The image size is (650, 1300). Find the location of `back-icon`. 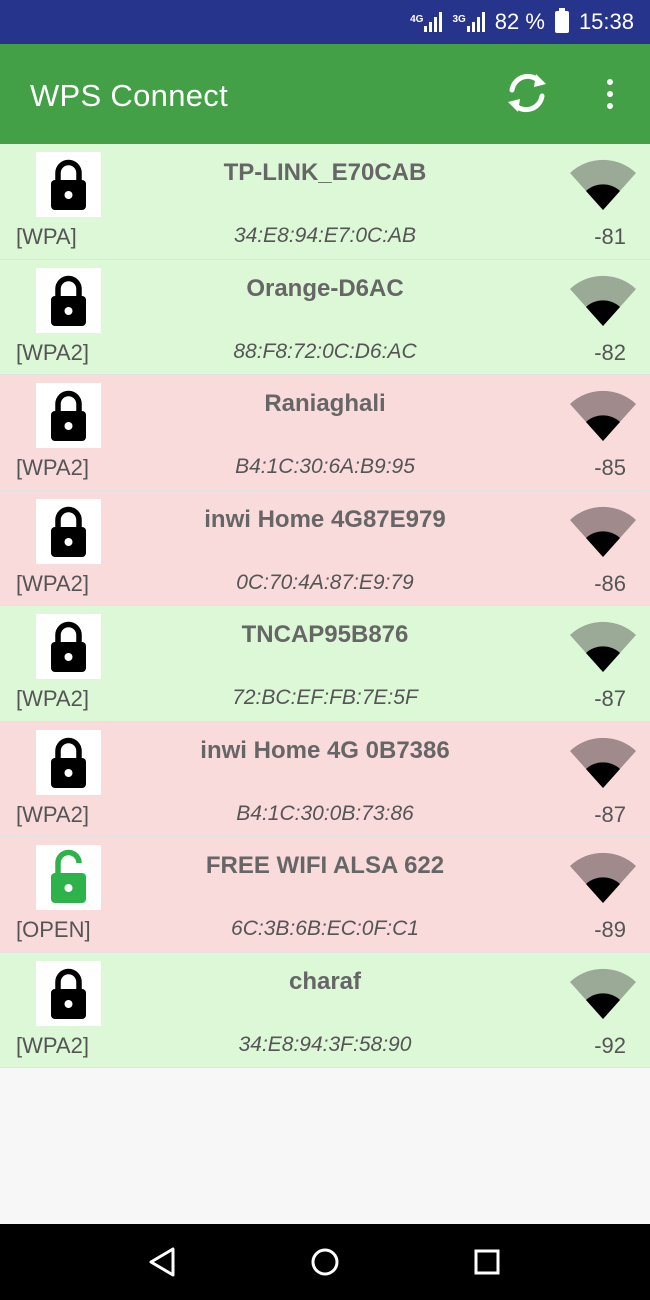

back-icon is located at coordinates (162, 1262).